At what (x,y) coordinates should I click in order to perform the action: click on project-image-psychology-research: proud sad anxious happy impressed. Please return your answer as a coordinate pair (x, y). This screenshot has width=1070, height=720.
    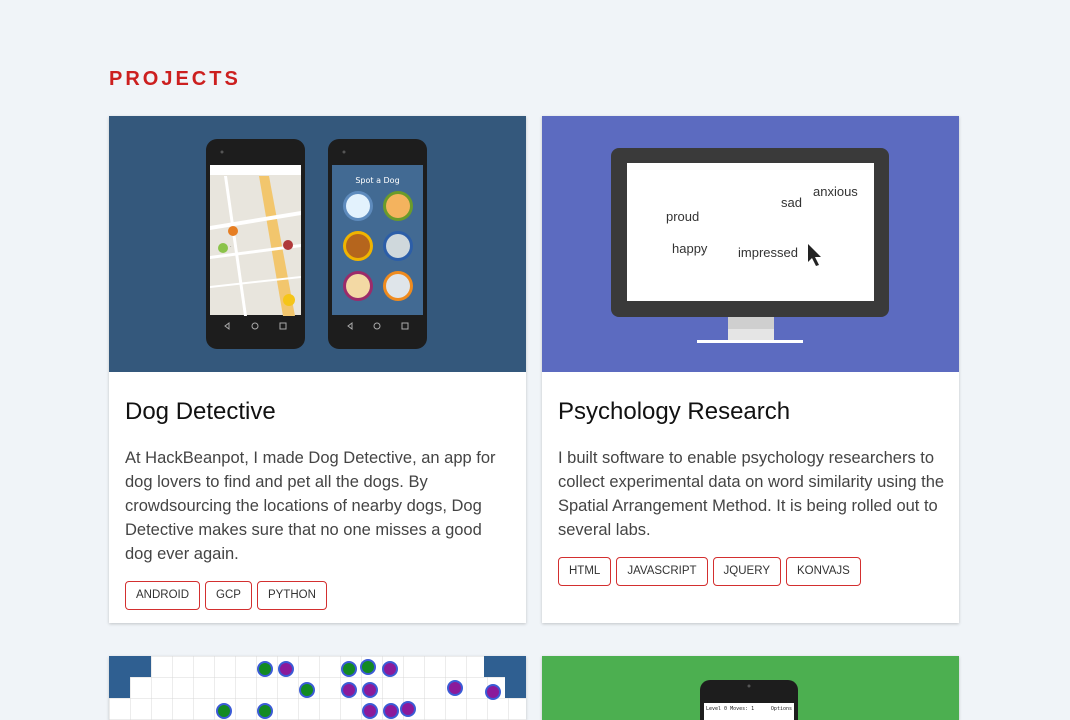
    Looking at the image, I should click on (750, 244).